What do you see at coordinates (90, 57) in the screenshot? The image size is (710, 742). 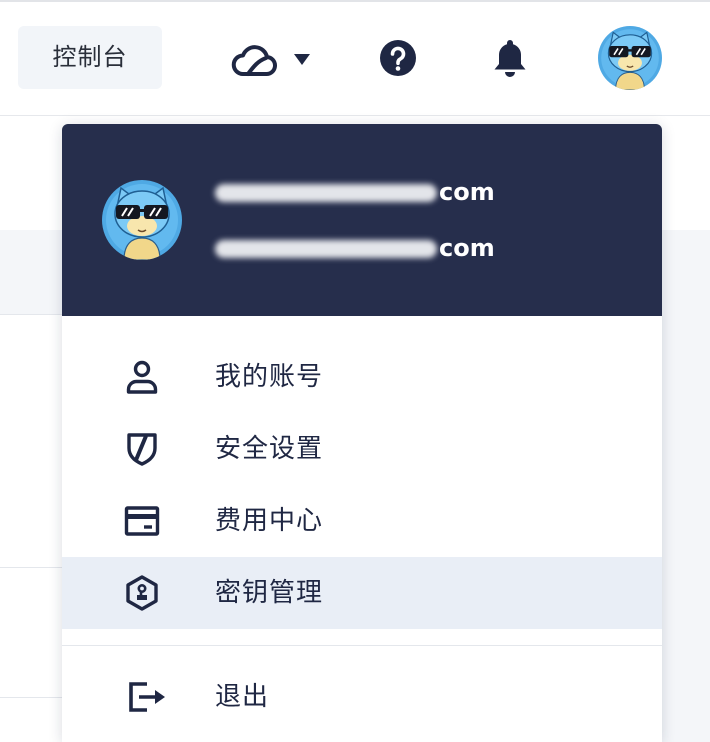 I see `console-button: 控制台` at bounding box center [90, 57].